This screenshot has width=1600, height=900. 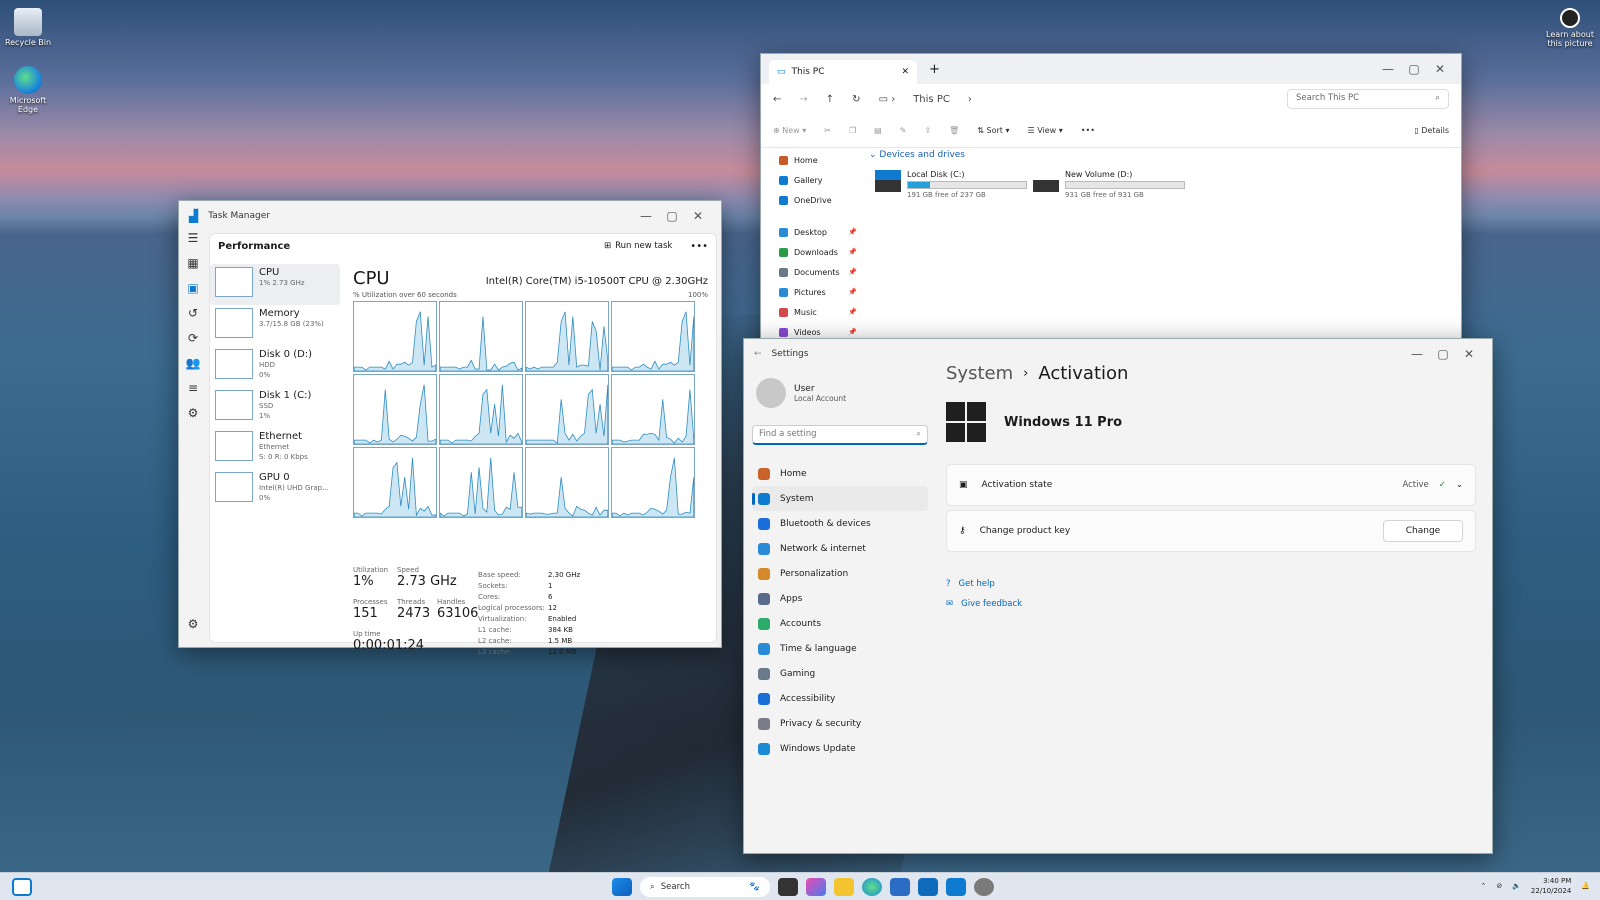 What do you see at coordinates (1551, 886) in the screenshot?
I see `clock: 3:40 PM 22/10/2024` at bounding box center [1551, 886].